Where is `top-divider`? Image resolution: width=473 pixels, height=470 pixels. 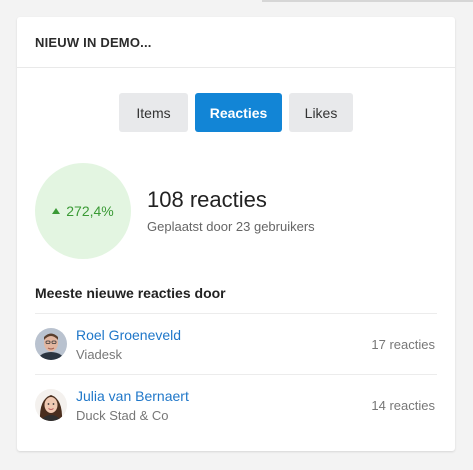
top-divider is located at coordinates (367, 1).